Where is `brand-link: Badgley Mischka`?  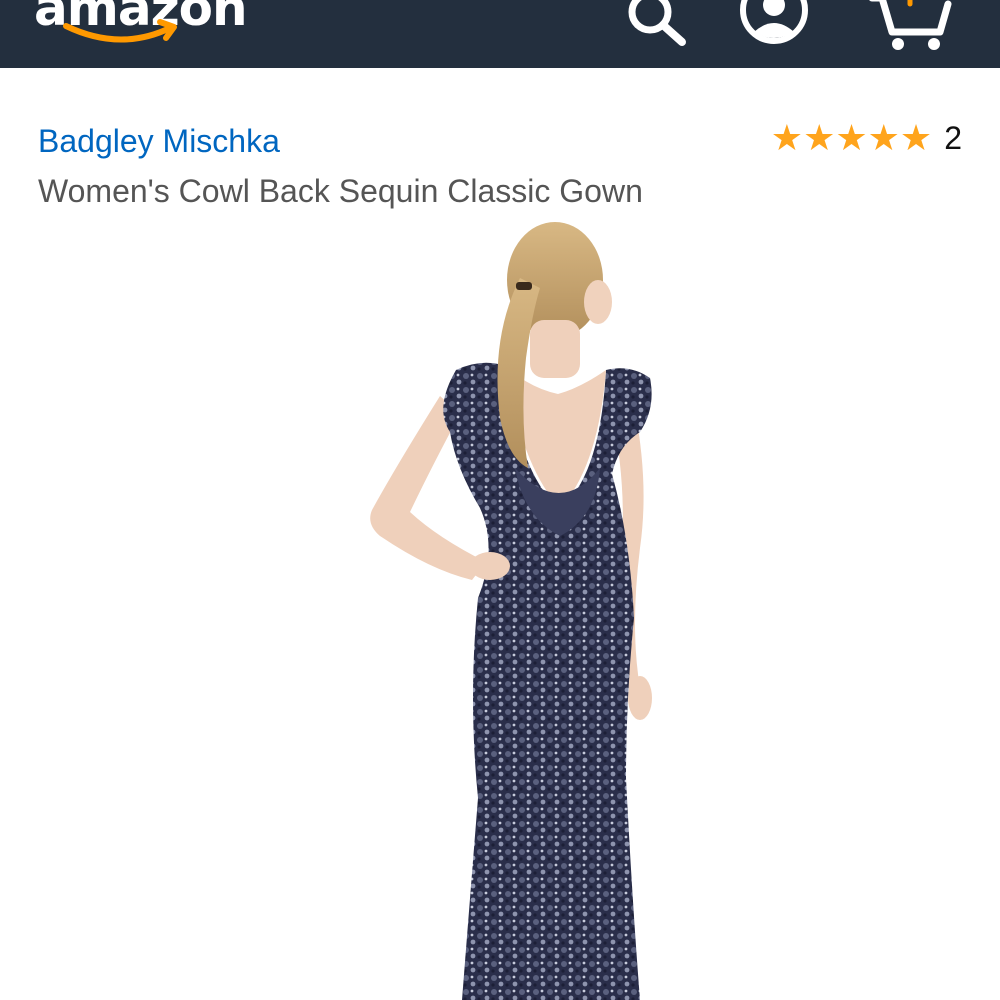
brand-link: Badgley Mischka is located at coordinates (159, 141).